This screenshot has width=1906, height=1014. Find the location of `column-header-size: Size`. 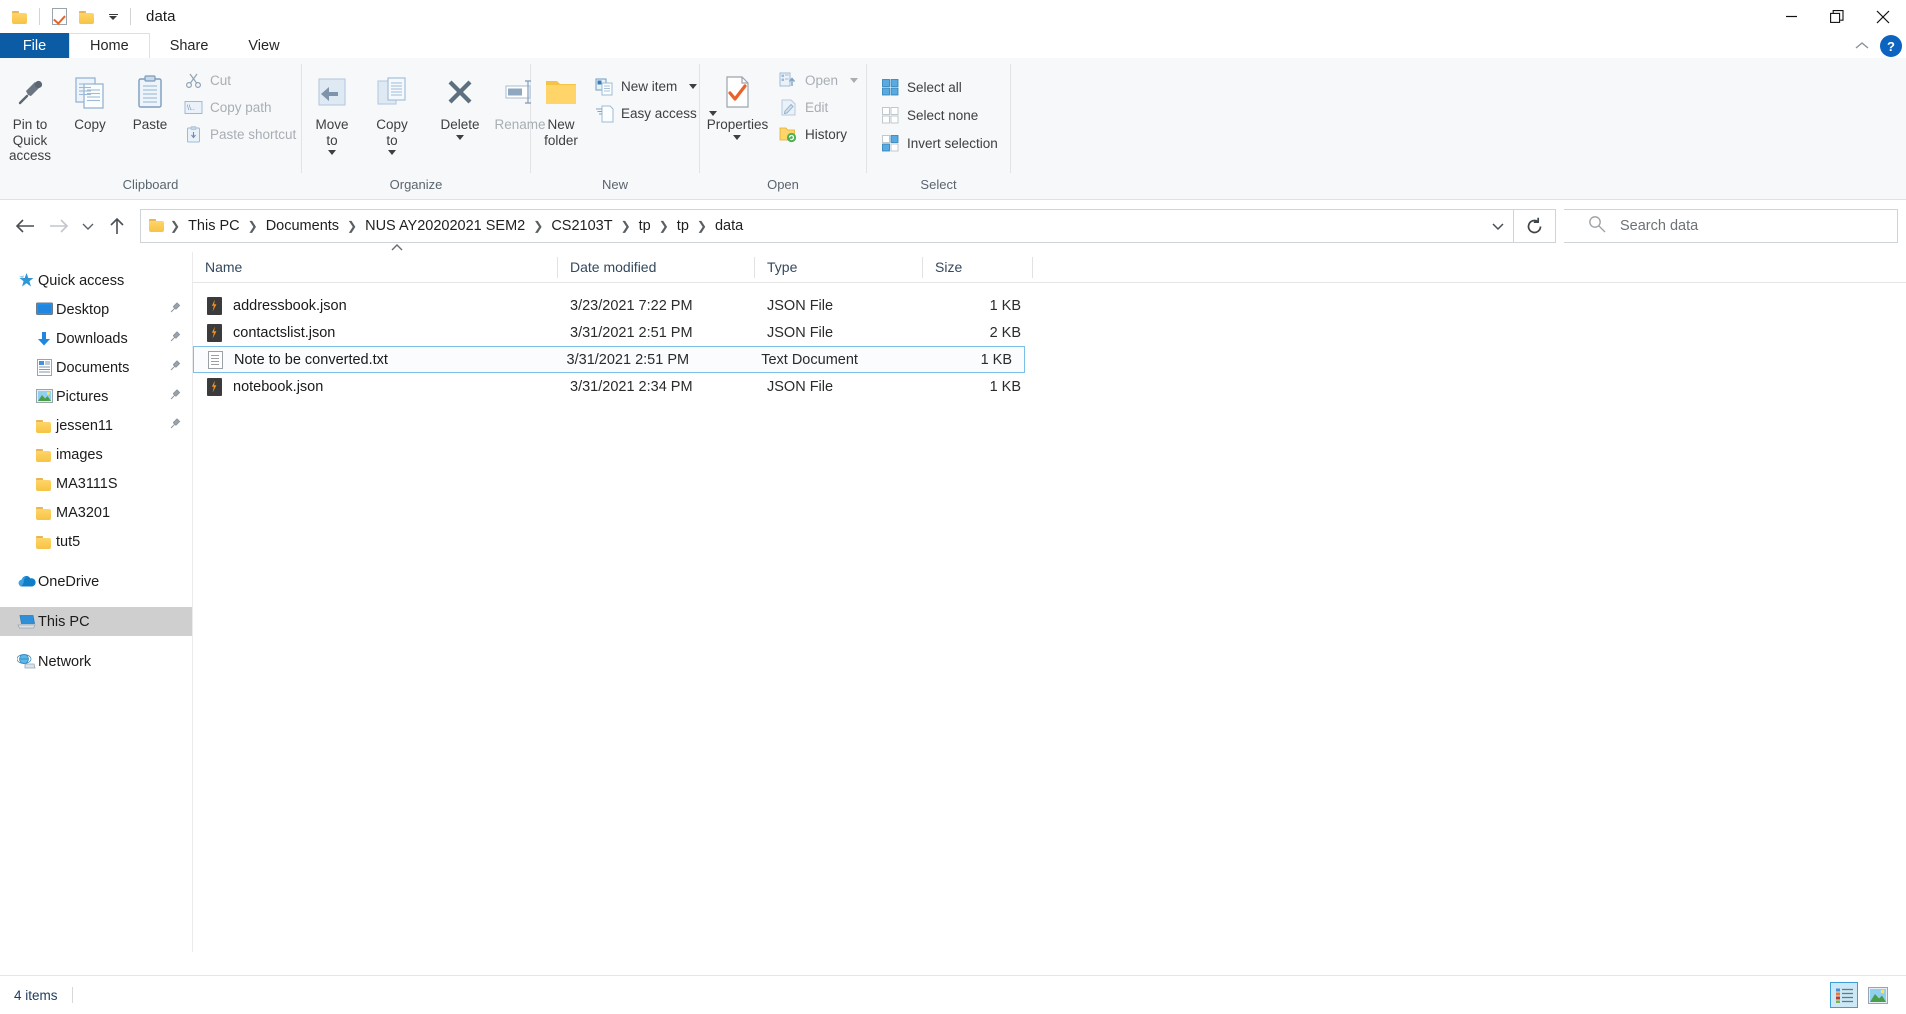

column-header-size: Size is located at coordinates (978, 267).